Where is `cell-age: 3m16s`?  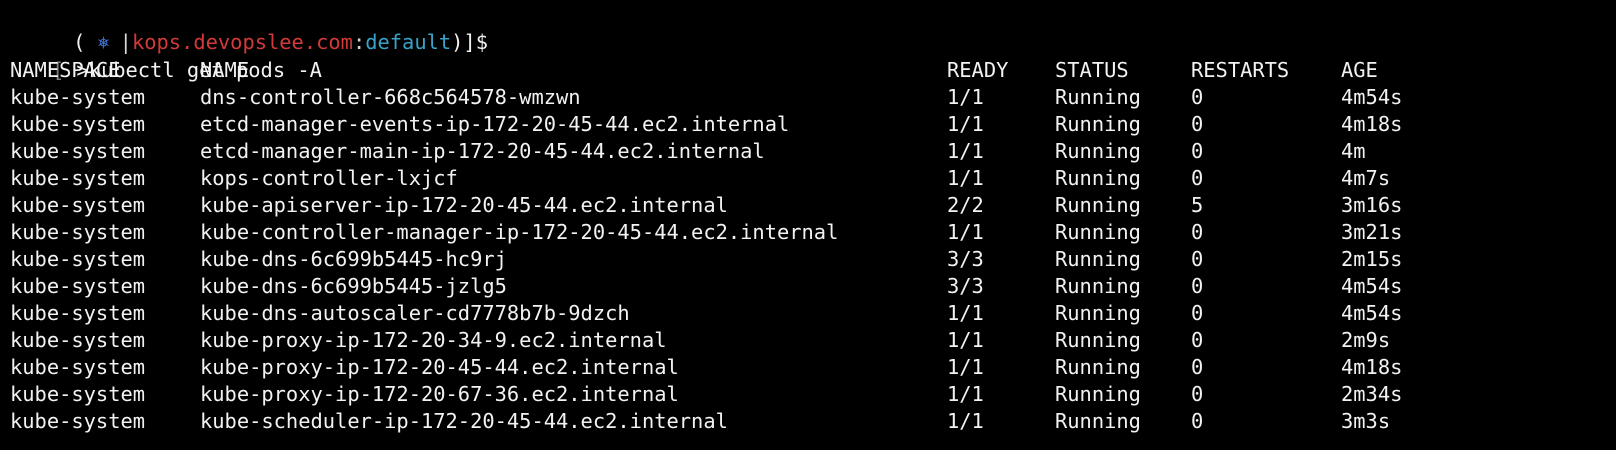
cell-age: 3m16s is located at coordinates (1372, 205).